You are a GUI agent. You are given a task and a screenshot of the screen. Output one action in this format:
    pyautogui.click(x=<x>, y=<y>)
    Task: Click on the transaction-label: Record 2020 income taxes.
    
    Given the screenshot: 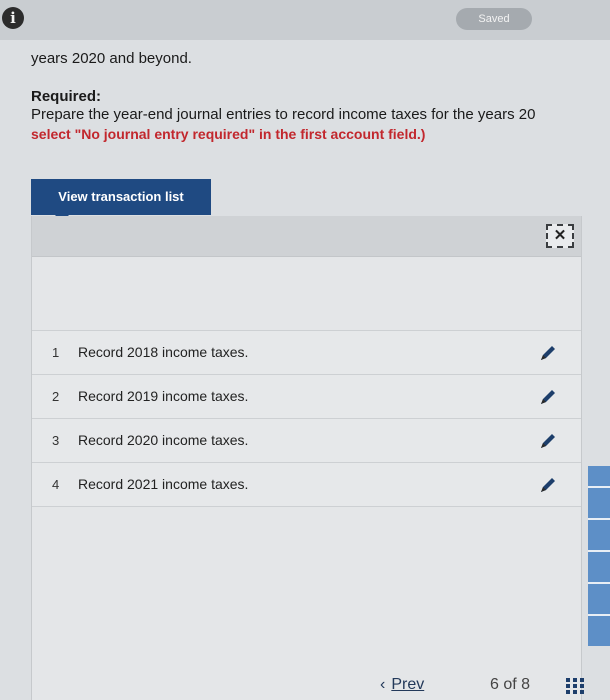 What is the action you would take?
    pyautogui.click(x=163, y=440)
    